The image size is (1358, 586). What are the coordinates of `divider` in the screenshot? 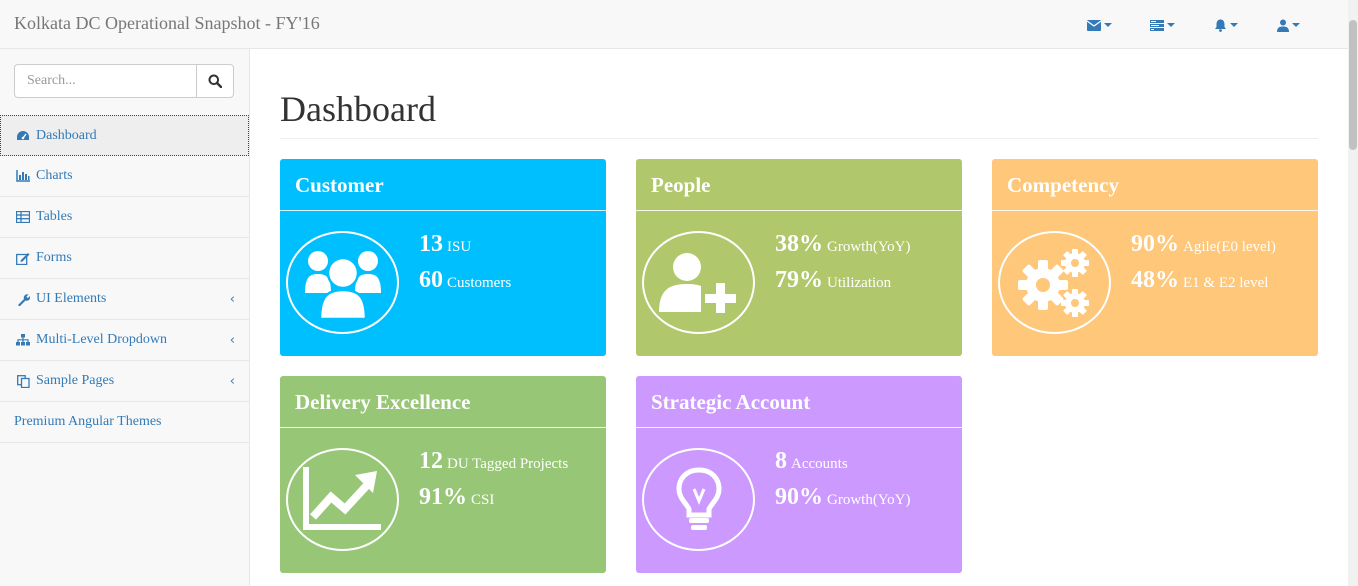 It's located at (799, 138).